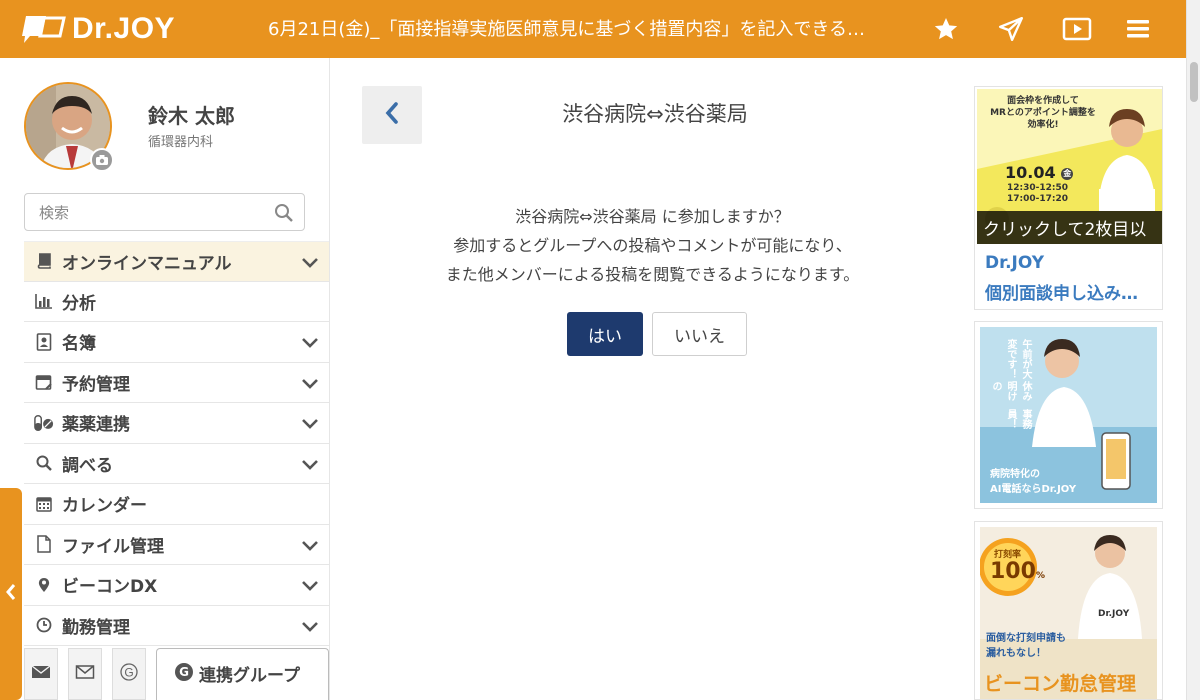 The width and height of the screenshot is (1200, 700). I want to click on ad-image: 事務員！ 休み明けの 午前が大変です！ 病院特化の AI電話ならDr.JOY, so click(1068, 415).